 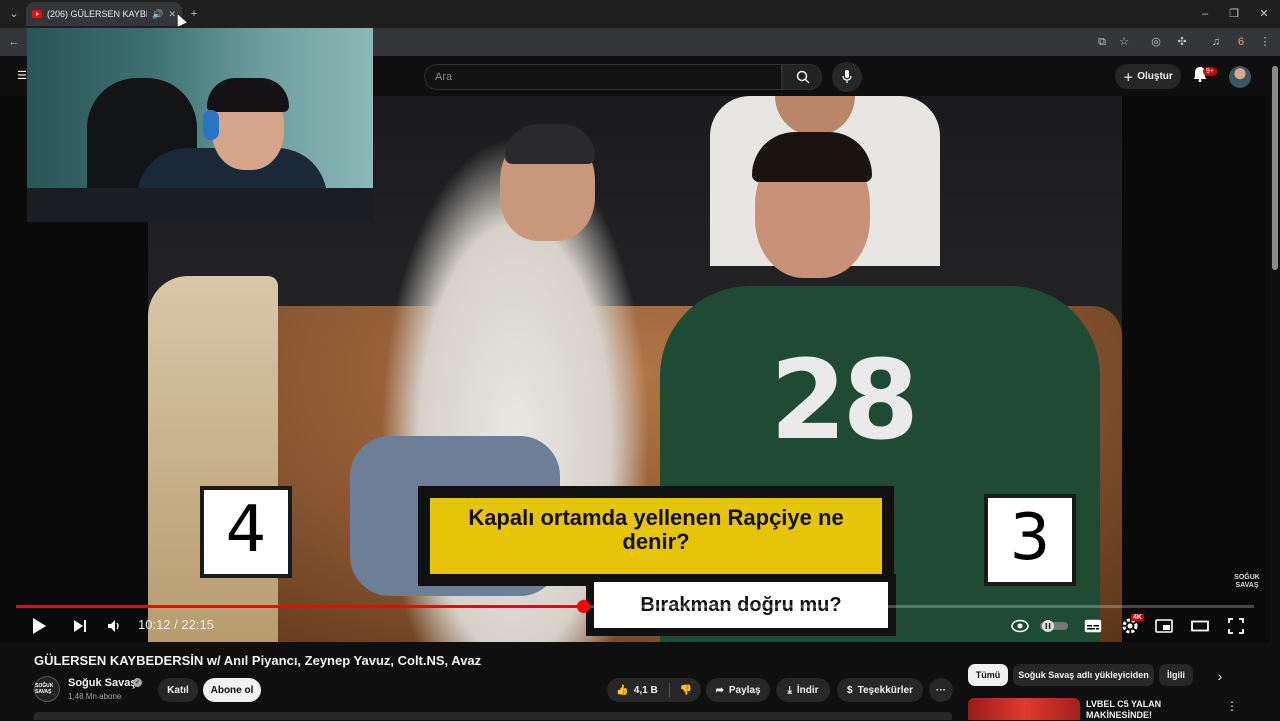 What do you see at coordinates (232, 690) in the screenshot?
I see `subscribe-button: Abone ol` at bounding box center [232, 690].